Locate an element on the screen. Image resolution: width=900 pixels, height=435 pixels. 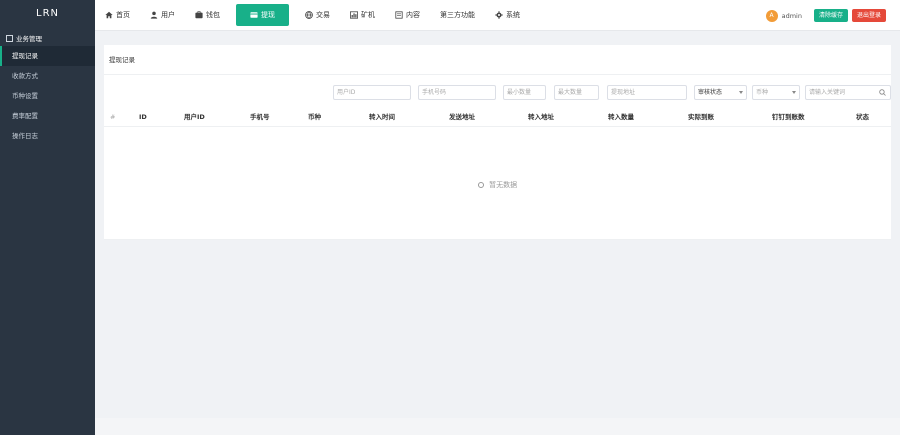
col-coin: 币种 is located at coordinates (314, 117).